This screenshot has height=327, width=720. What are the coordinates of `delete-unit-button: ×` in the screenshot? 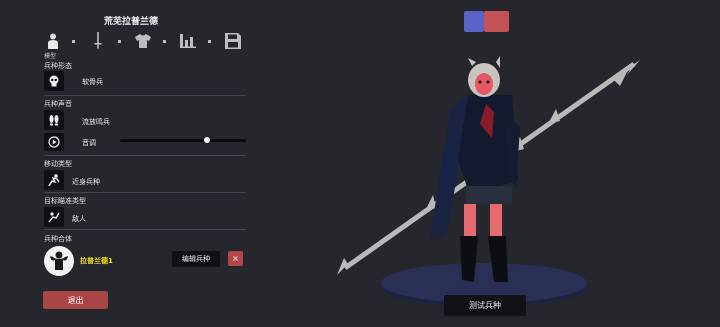 It's located at (235, 258).